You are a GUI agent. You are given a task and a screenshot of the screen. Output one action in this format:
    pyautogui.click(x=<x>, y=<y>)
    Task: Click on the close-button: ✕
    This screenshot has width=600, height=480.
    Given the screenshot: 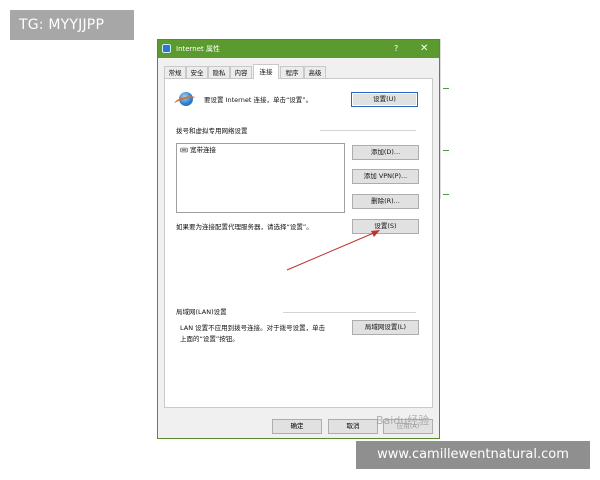 What is the action you would take?
    pyautogui.click(x=424, y=48)
    